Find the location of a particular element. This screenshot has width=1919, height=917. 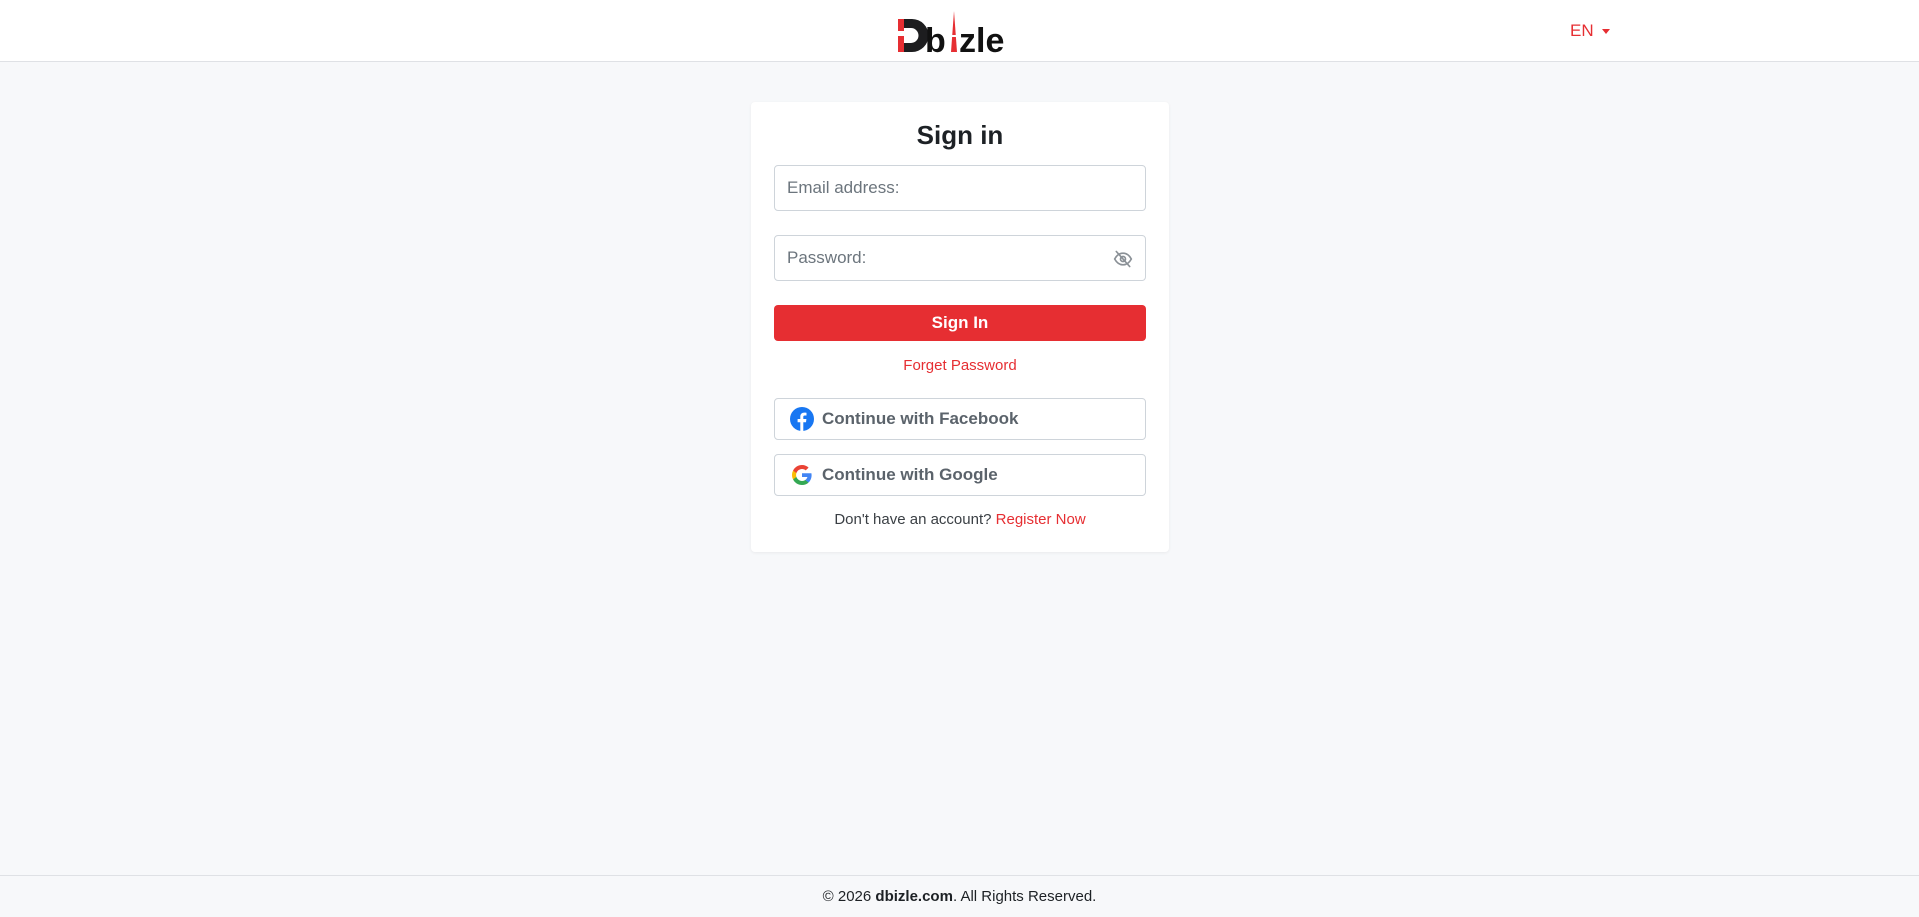

email-field is located at coordinates (960, 188).